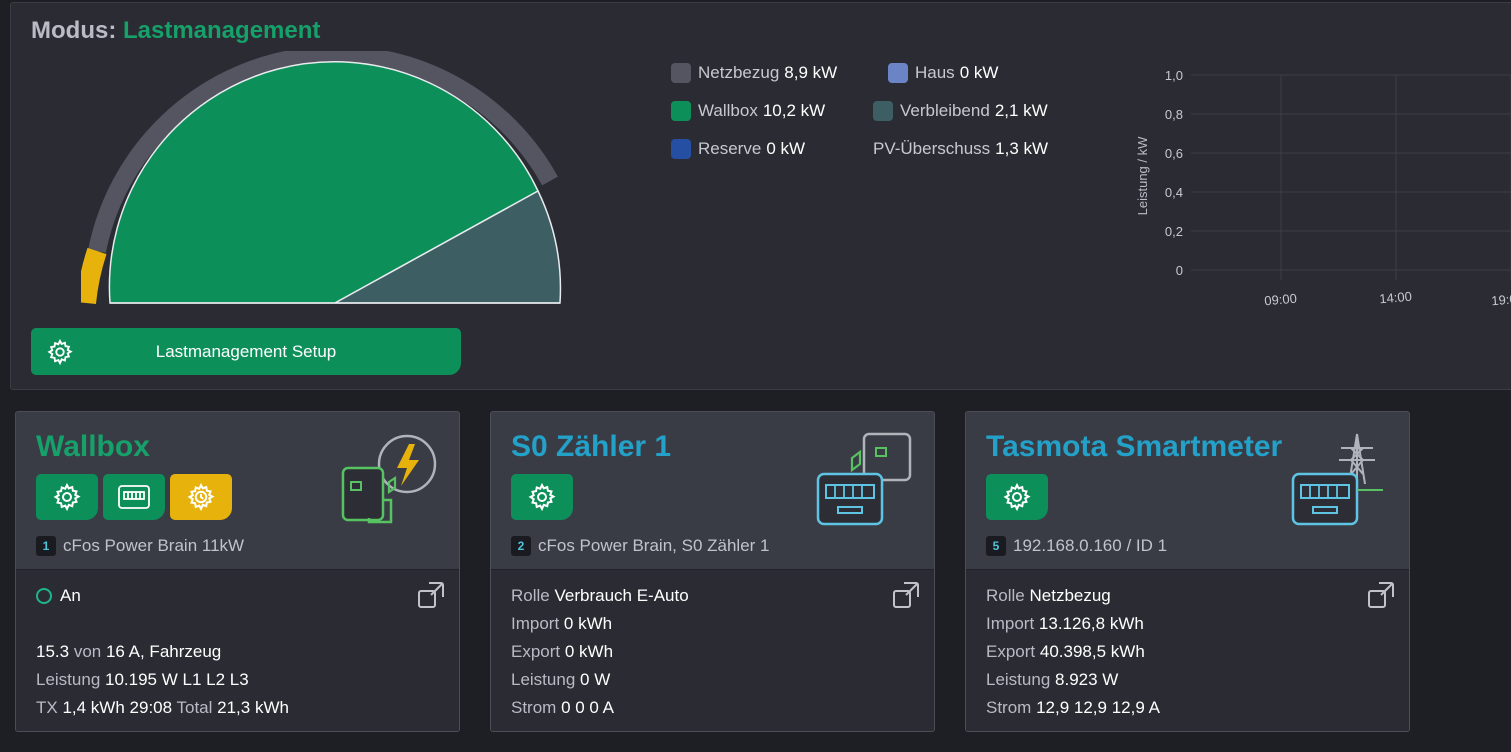  I want to click on legend-item-reserve: Reserve 0 kW, so click(738, 149).